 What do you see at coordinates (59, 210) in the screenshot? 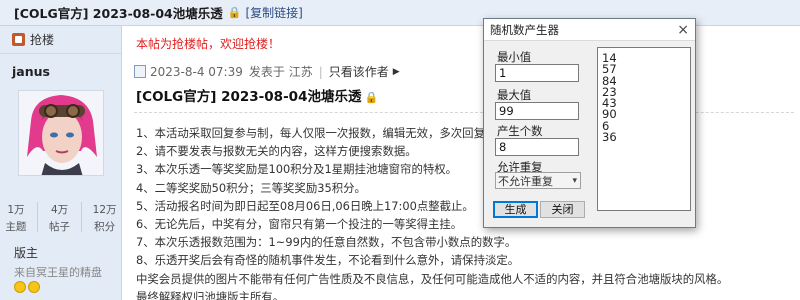
I see `stat-value: 4万` at bounding box center [59, 210].